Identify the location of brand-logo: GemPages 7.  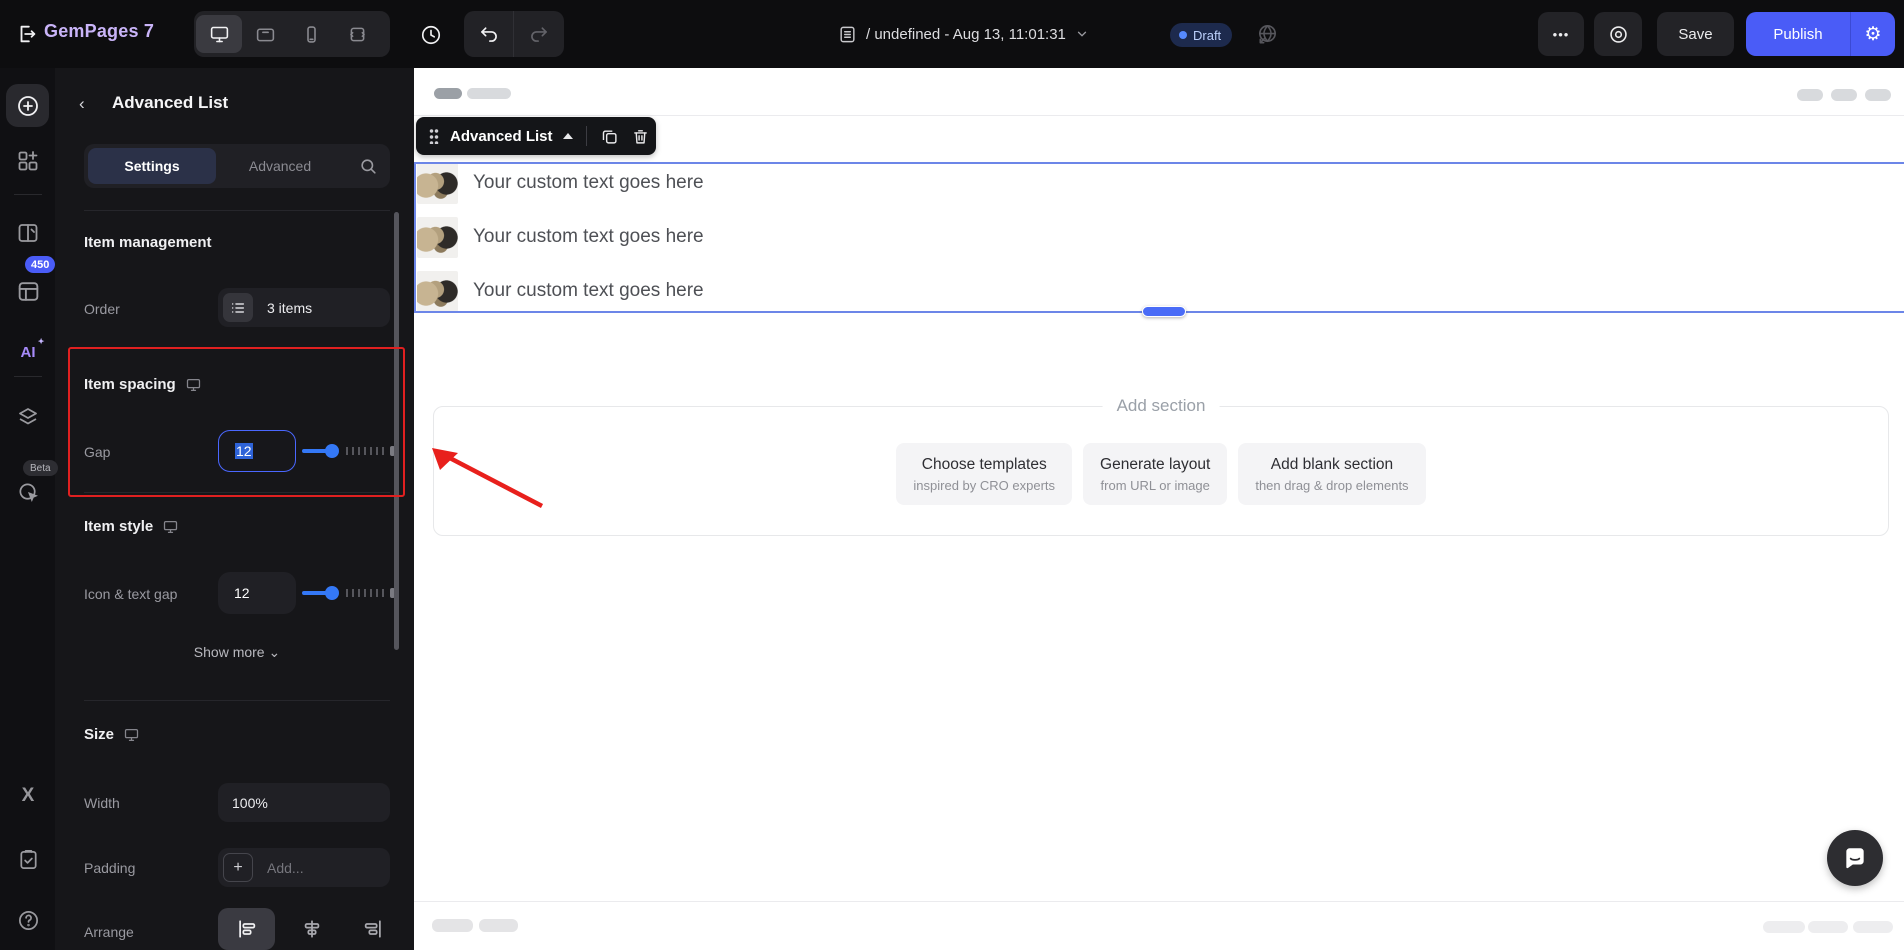
(99, 31).